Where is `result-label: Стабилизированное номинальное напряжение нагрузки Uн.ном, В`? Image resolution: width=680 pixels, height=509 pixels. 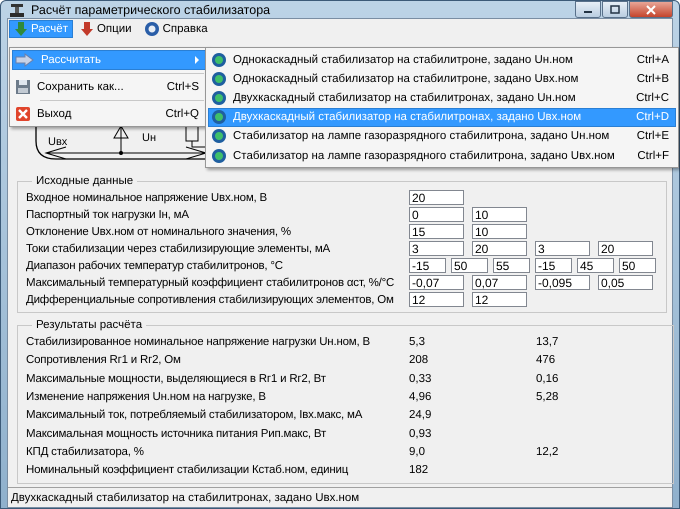 result-label: Стабилизированное номинальное напряжение нагрузки Uн.ном, В is located at coordinates (198, 342).